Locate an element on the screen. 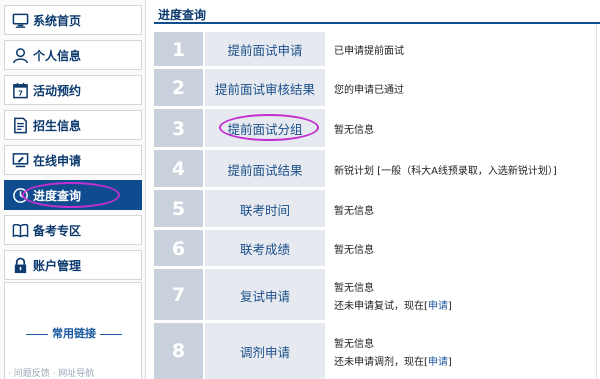 Image resolution: width=600 pixels, height=379 pixels. book-icon is located at coordinates (20, 230).